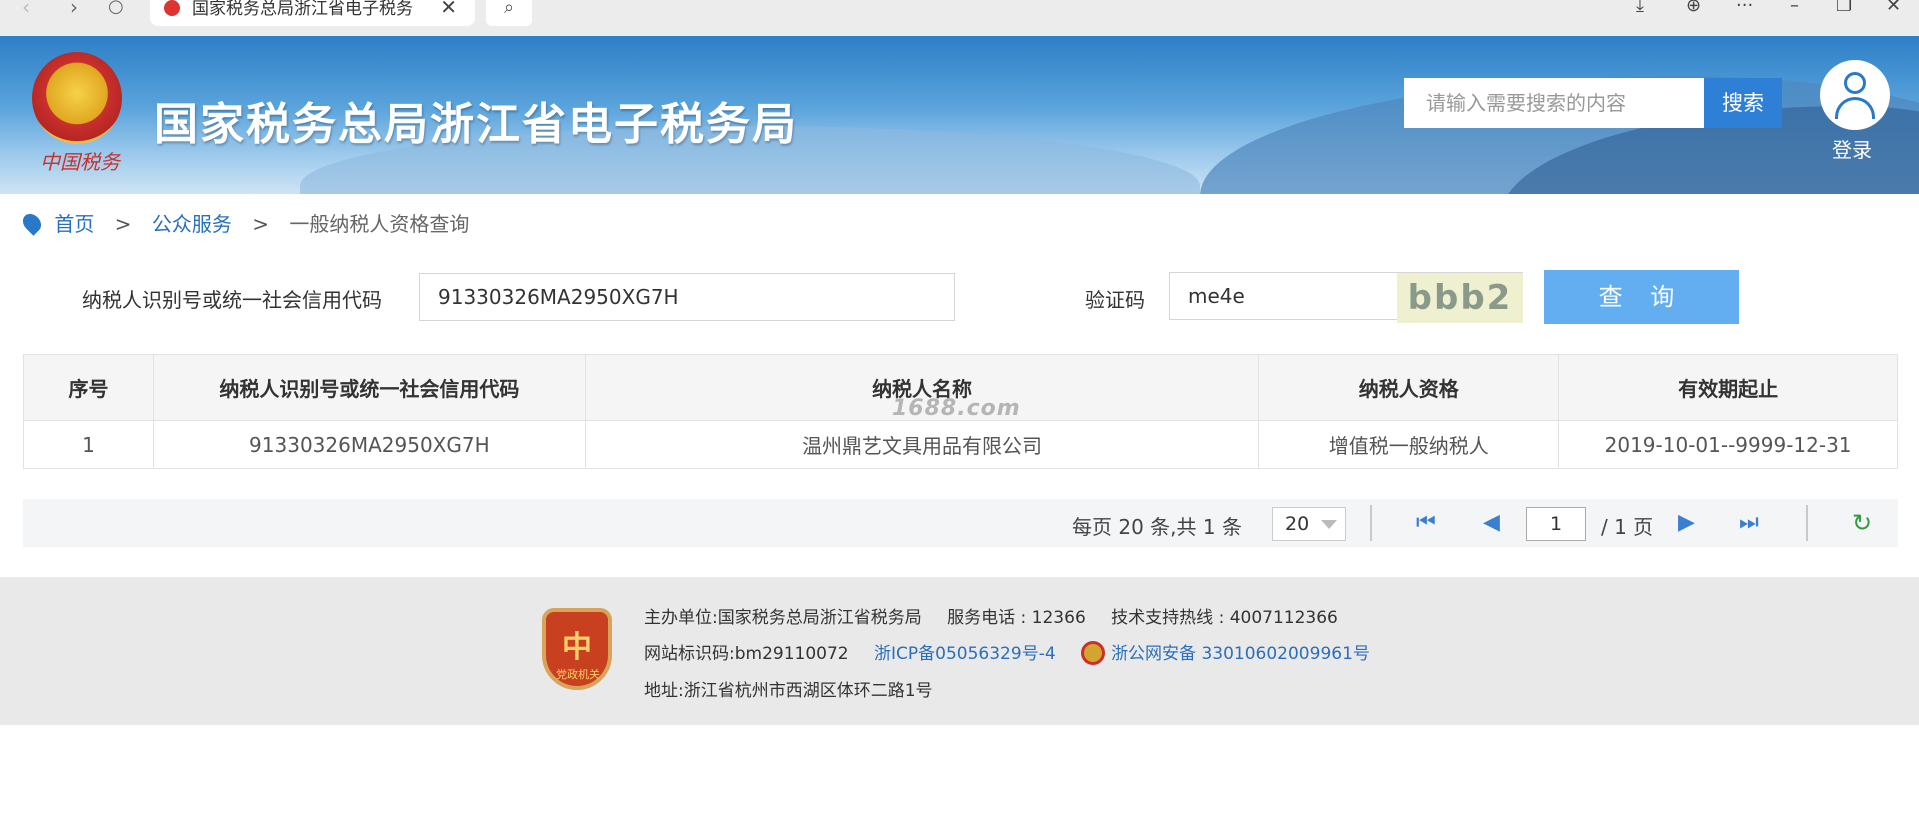 This screenshot has width=1919, height=817. I want to click on column-header: 纳税人识别号或统一社会信用代码, so click(369, 387).